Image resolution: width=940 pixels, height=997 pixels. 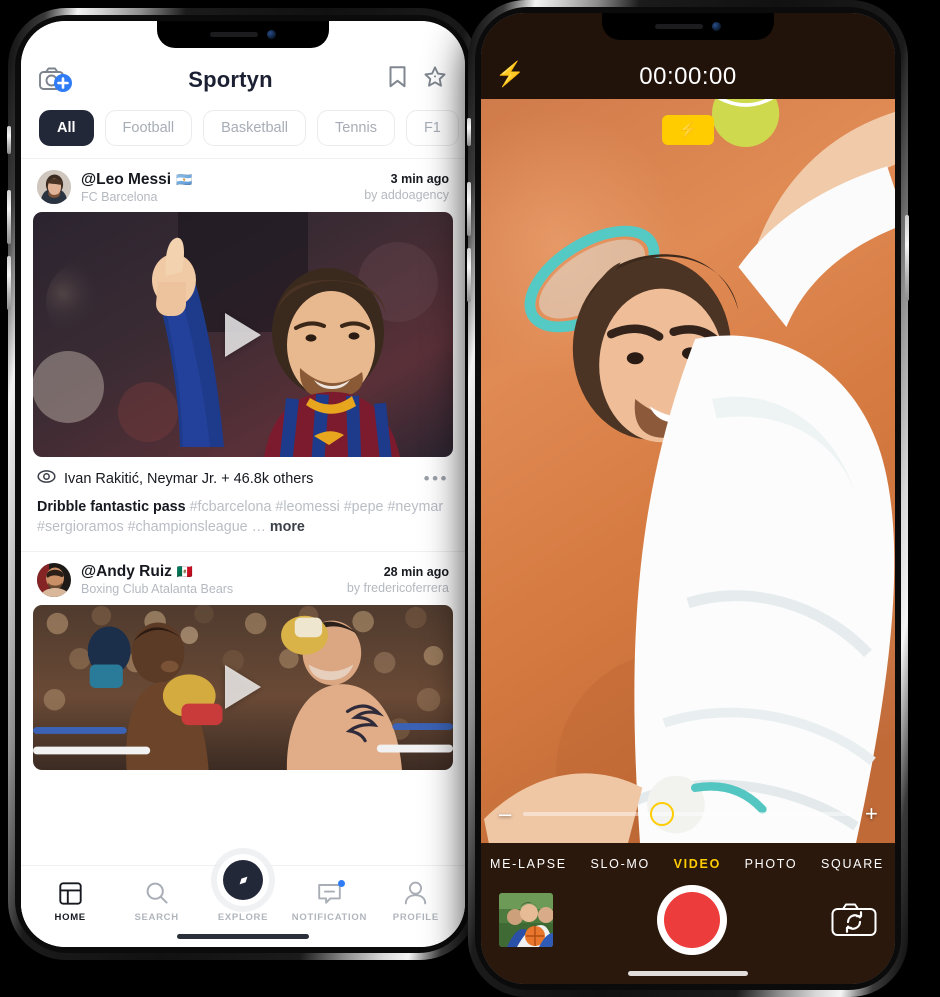 I want to click on record-button, so click(x=692, y=920).